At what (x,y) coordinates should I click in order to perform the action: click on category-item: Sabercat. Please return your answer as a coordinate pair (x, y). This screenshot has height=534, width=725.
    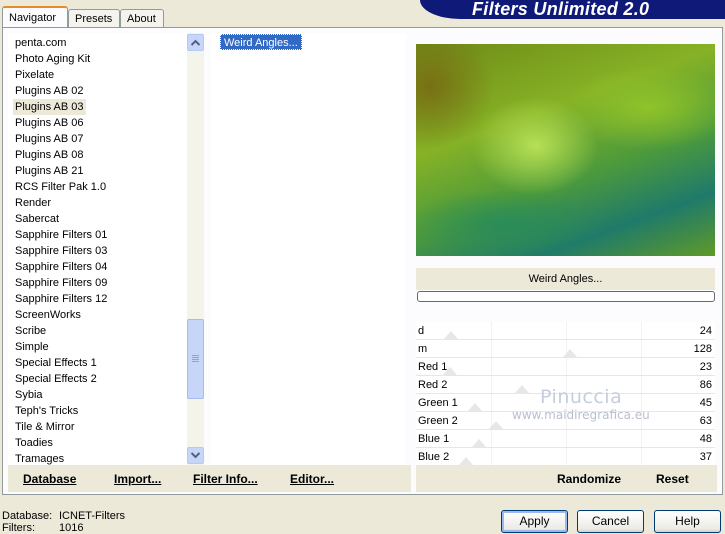
    Looking at the image, I should click on (37, 219).